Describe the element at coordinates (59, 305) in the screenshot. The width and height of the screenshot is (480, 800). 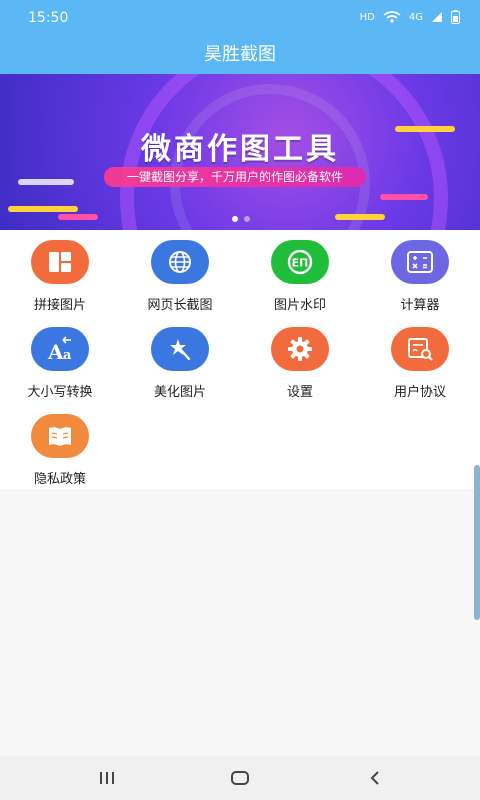
I see `tool-label: 拼接图片` at that location.